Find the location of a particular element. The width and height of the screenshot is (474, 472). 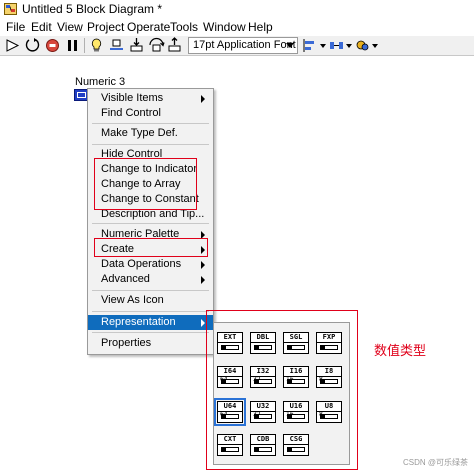

repr-u32: U32 32 is located at coordinates (263, 412).